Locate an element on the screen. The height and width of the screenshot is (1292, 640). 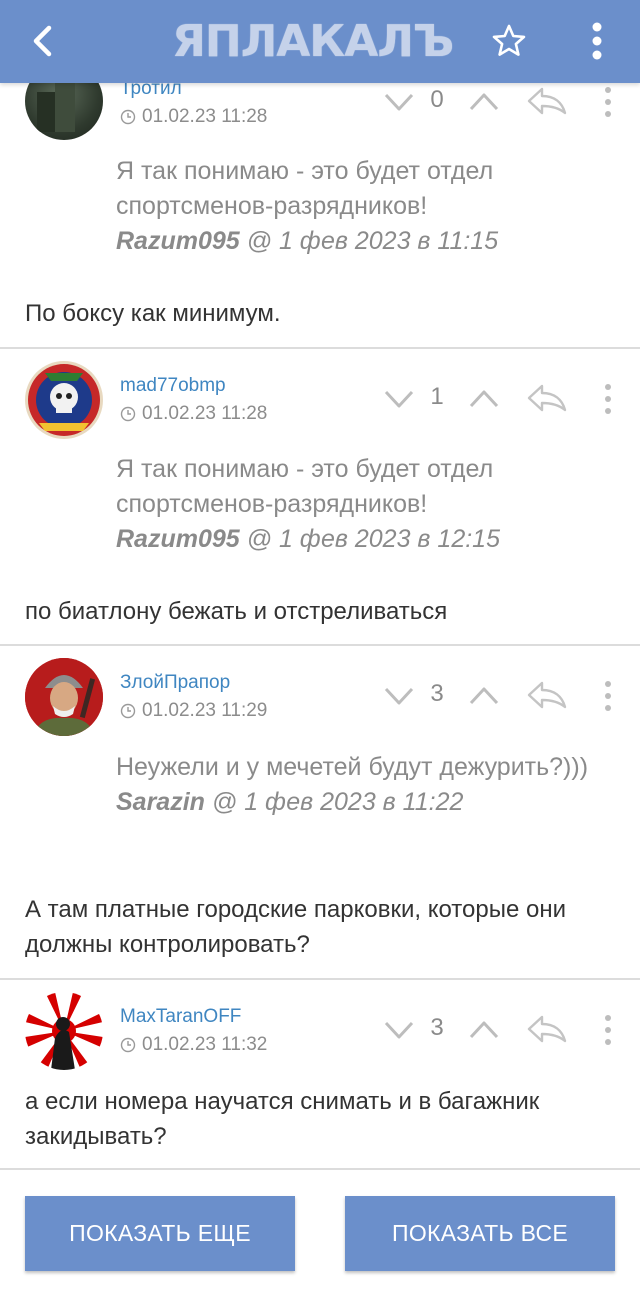
quote-meta: @ 1 фев 2023 в 11:15 is located at coordinates (369, 241).